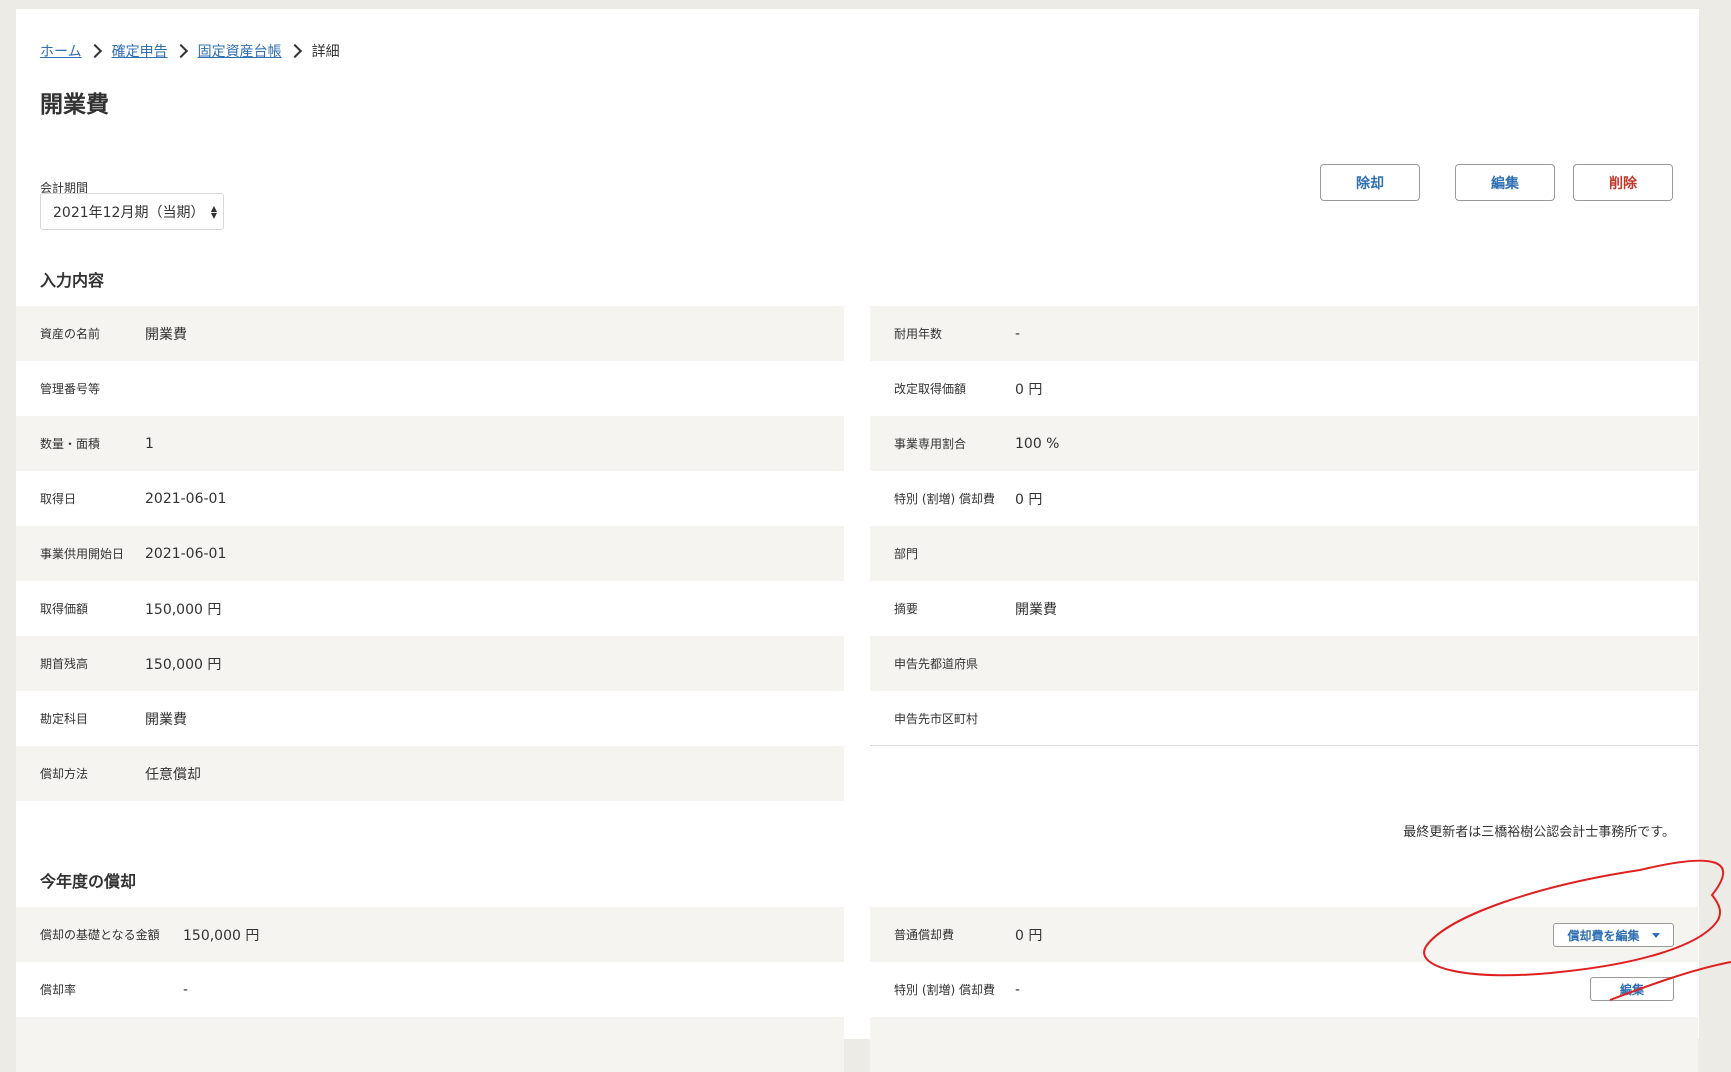 This screenshot has height=1072, width=1731. I want to click on dispose-button: 除却, so click(1370, 182).